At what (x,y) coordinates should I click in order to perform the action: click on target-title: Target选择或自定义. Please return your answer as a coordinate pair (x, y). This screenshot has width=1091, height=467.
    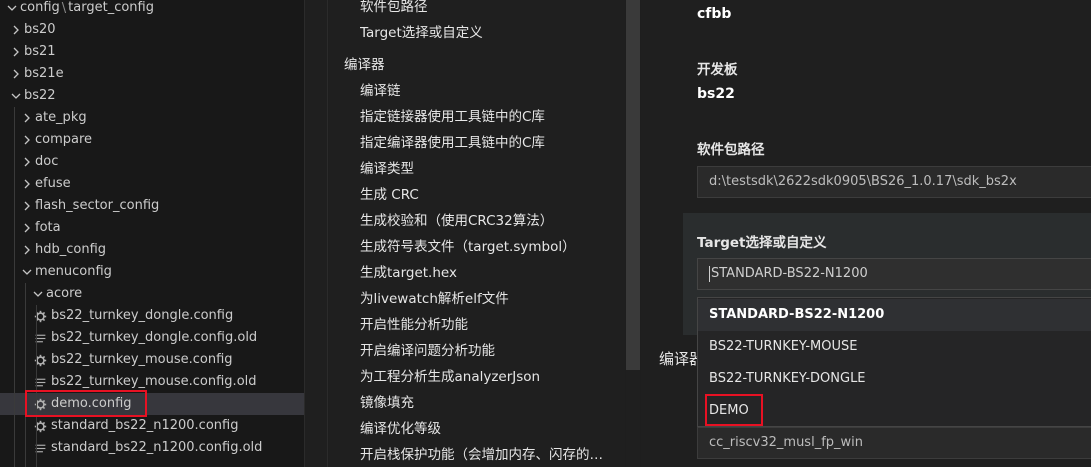
    Looking at the image, I should click on (762, 243).